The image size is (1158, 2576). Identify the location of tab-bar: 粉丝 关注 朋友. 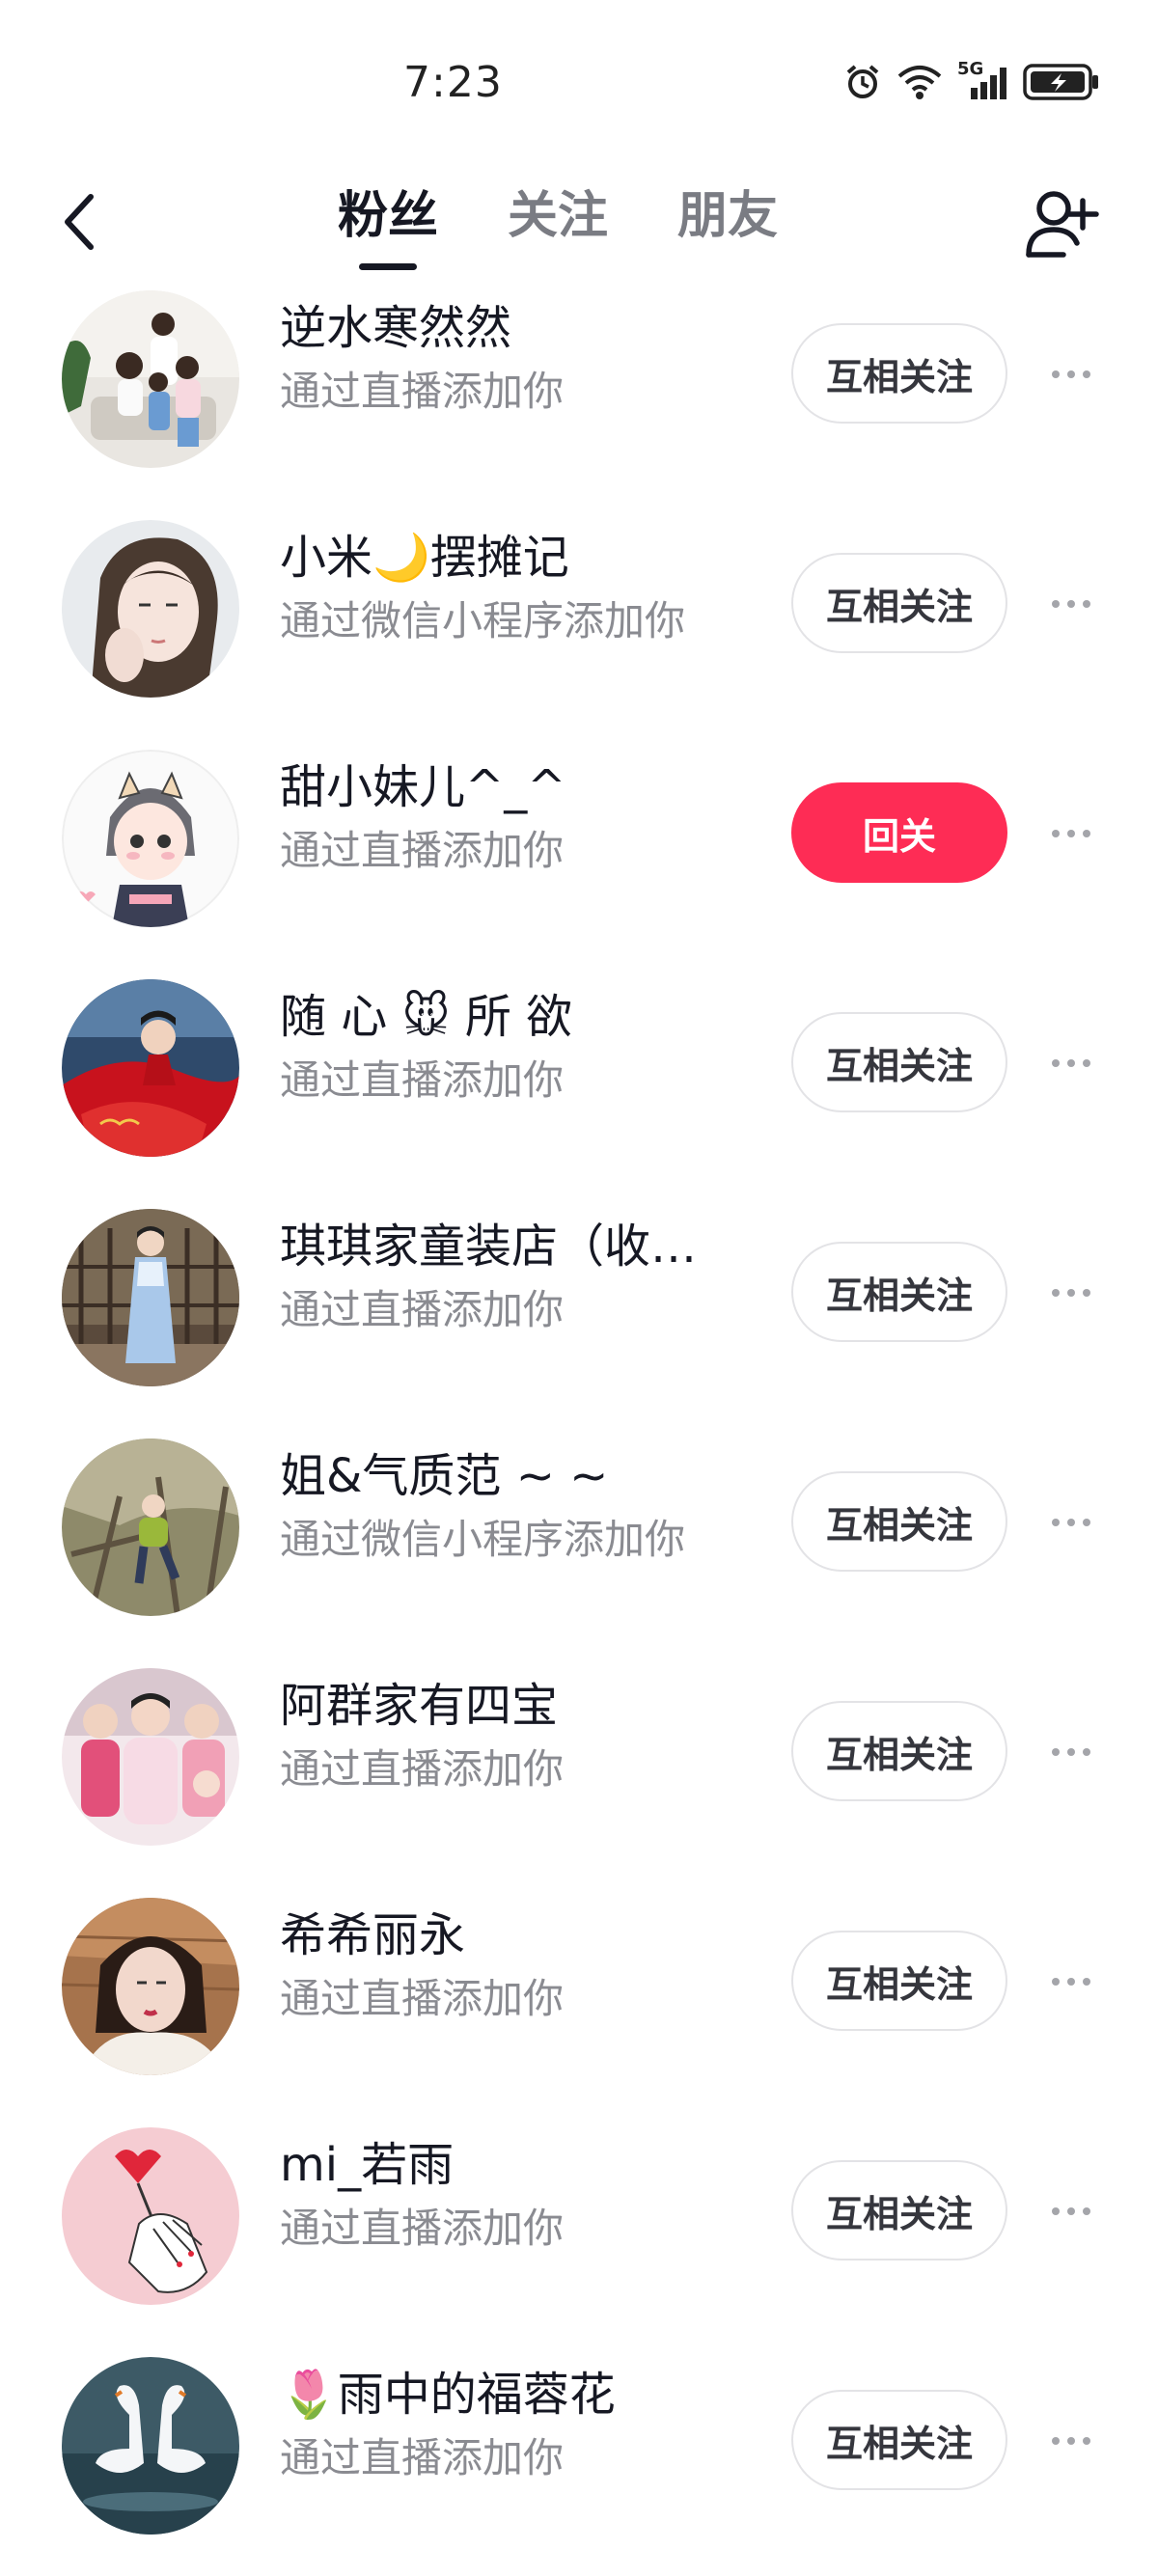
(558, 224).